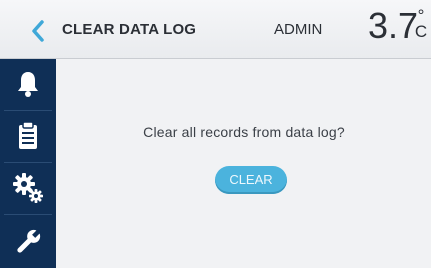 The width and height of the screenshot is (431, 268). I want to click on sidebar-item-service, so click(28, 242).